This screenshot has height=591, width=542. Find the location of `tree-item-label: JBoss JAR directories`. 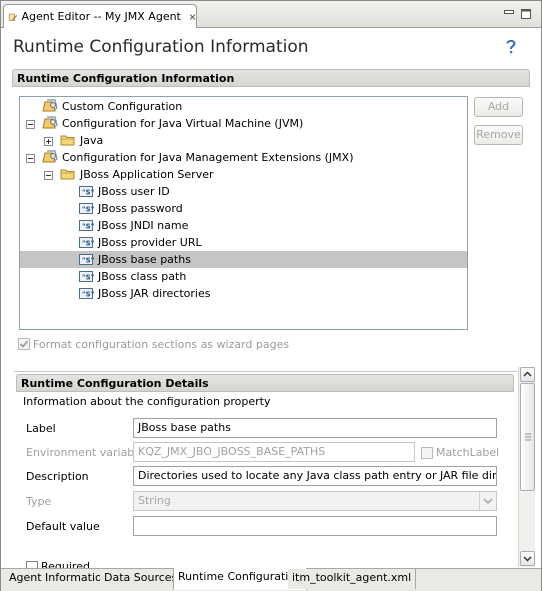

tree-item-label: JBoss JAR directories is located at coordinates (154, 293).